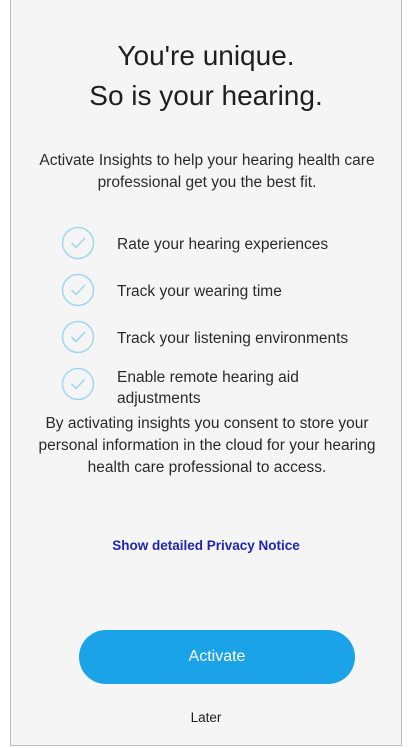  I want to click on feature-item-remote-adjustments: Enable remote hearing aid adjustments, so click(231, 386).